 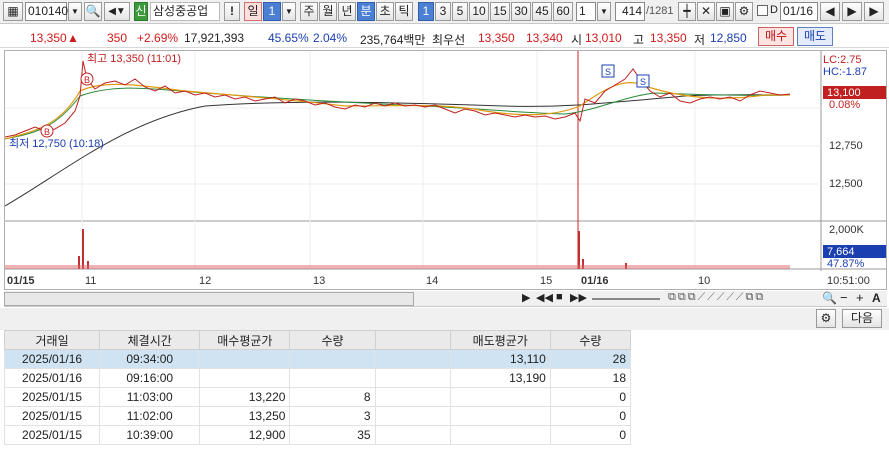 What do you see at coordinates (56, 143) in the screenshot?
I see `min-price-label: 최저 12,750 (10:18)` at bounding box center [56, 143].